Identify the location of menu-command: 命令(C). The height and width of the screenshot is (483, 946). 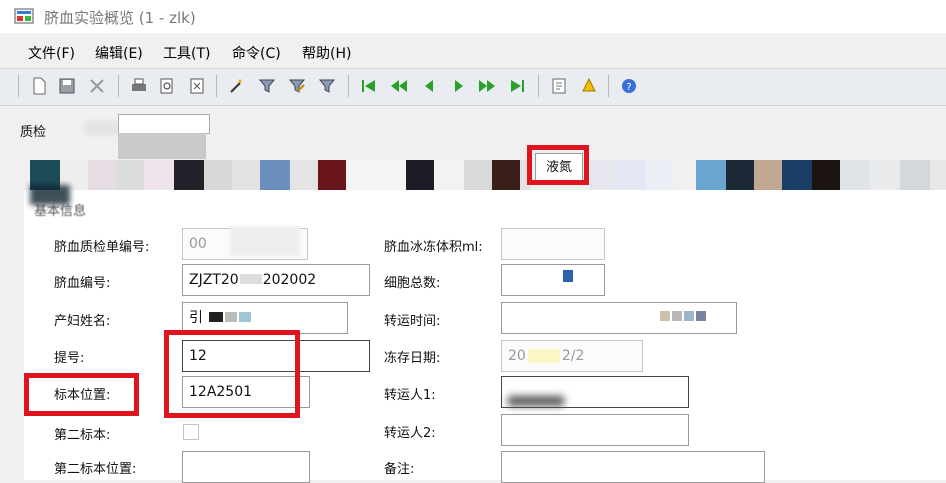
(256, 53).